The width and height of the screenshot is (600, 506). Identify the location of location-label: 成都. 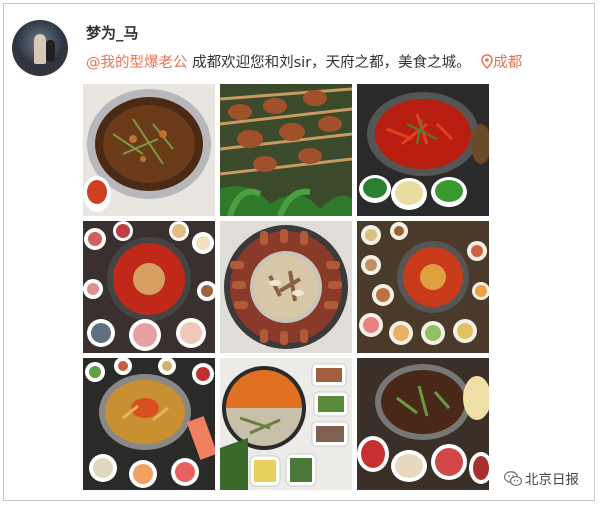
(508, 63).